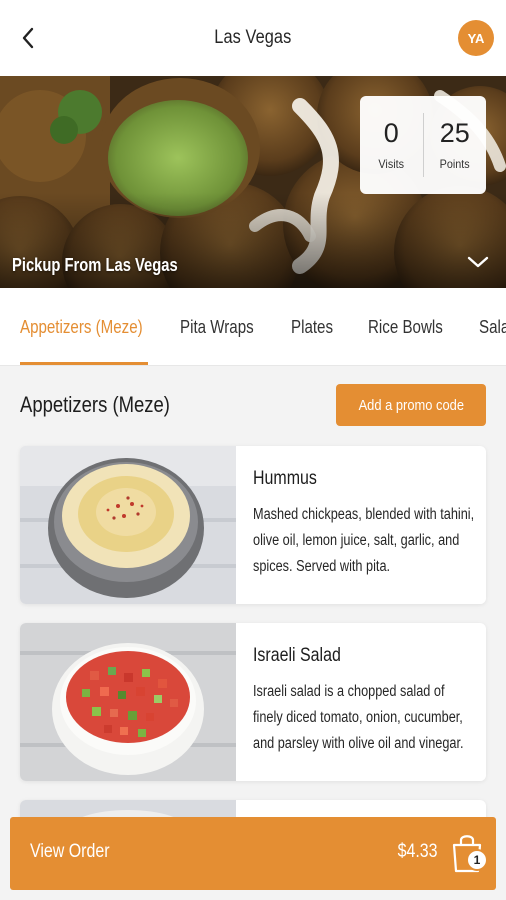  I want to click on page-title: Las Vegas, so click(253, 37).